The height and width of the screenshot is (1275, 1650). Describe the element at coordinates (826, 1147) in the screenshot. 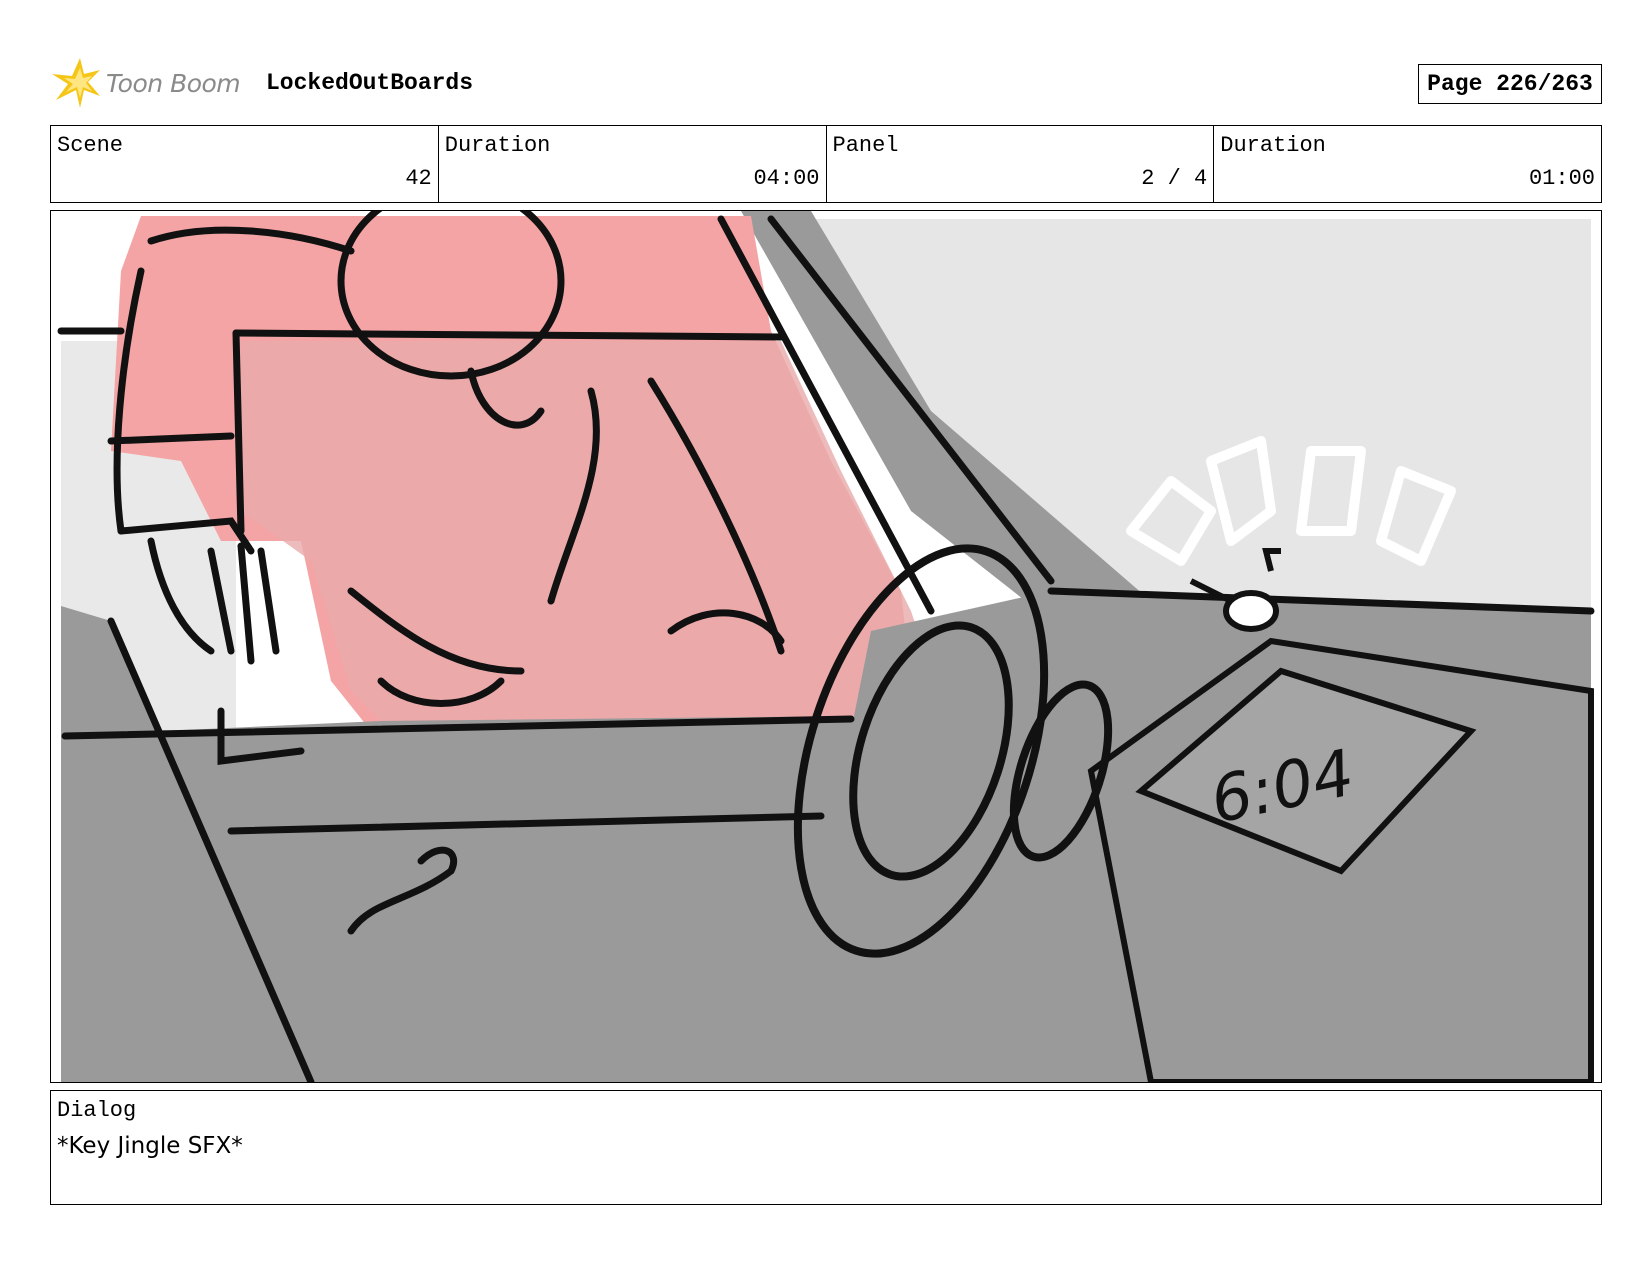

I see `dialog-box: Dialog *Key Jingle SFX*` at that location.